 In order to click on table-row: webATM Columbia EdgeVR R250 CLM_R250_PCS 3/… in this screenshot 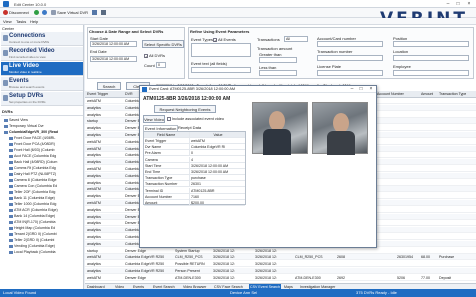, I will do `click(280, 257)`.